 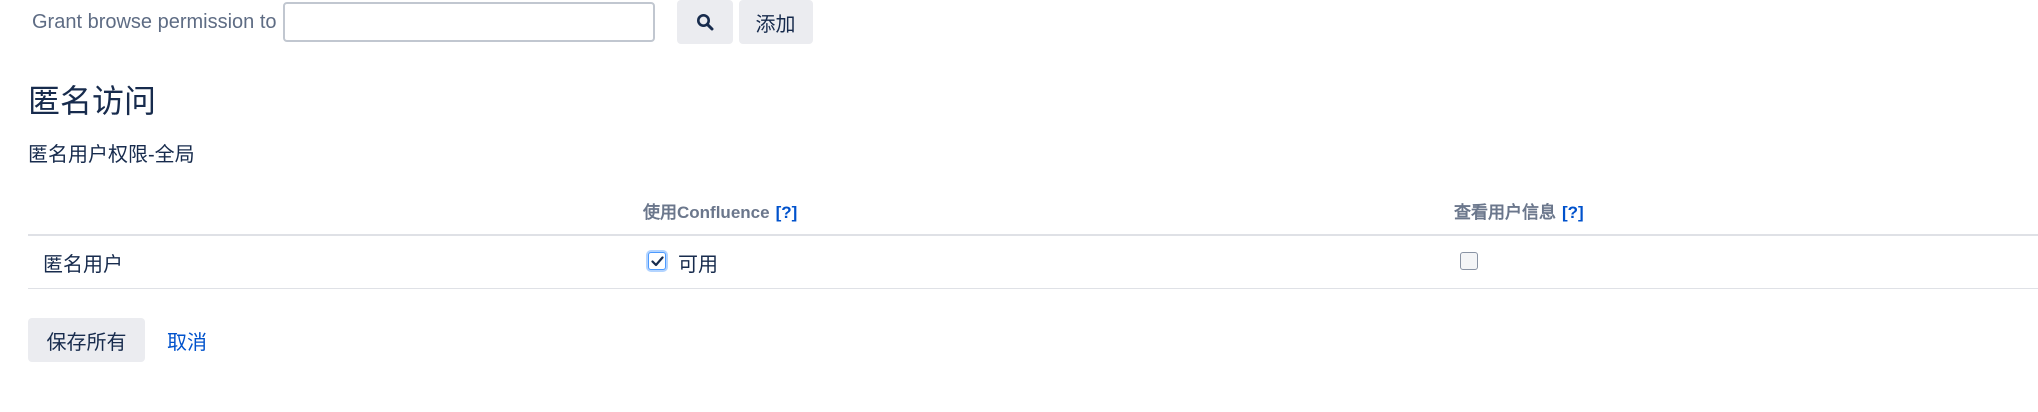 I want to click on column-header-label: 使用Confluence, so click(x=706, y=212).